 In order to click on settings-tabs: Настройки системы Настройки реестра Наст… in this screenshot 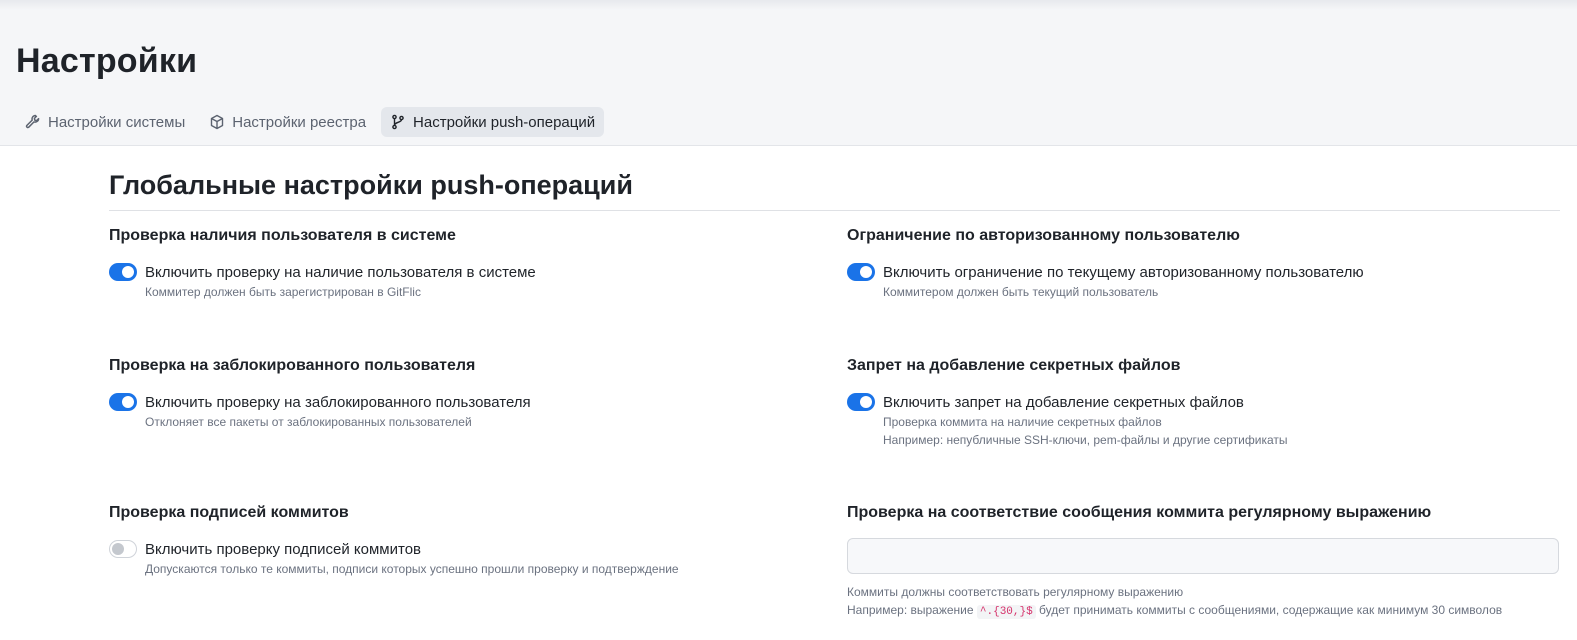, I will do `click(310, 122)`.